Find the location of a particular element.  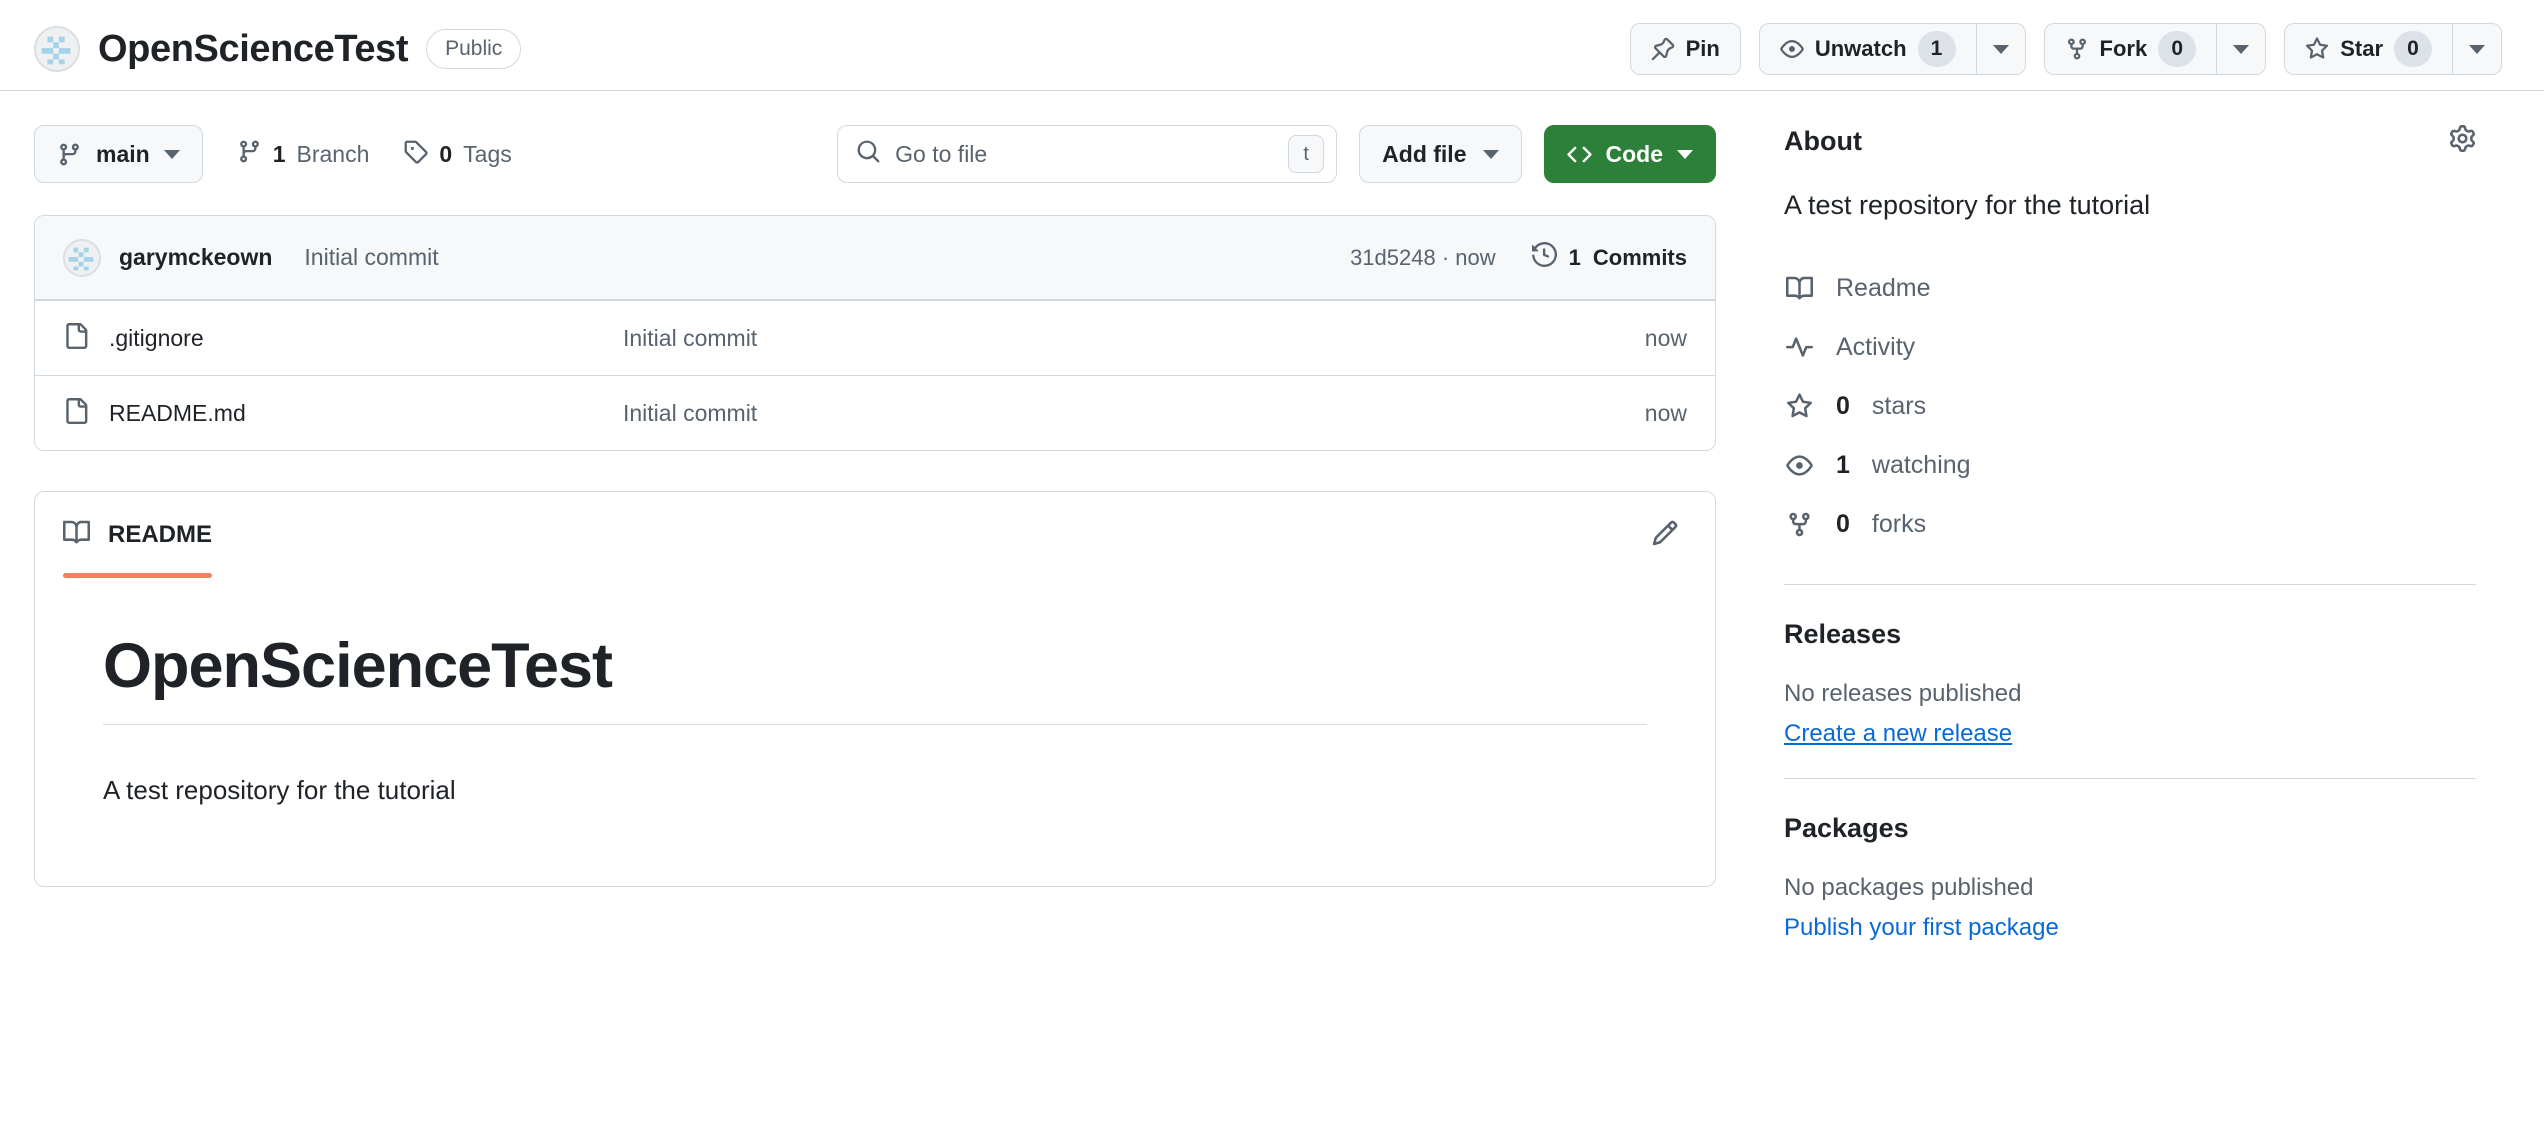

search-icon is located at coordinates (868, 154).